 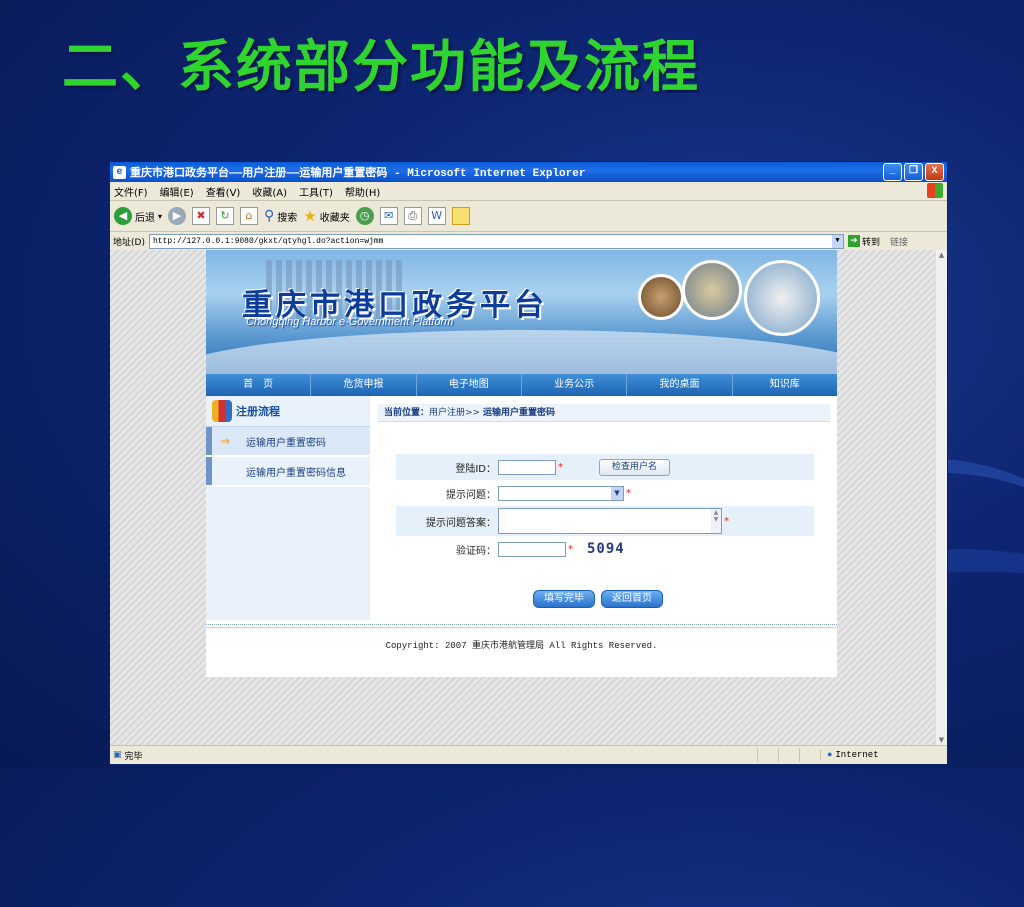 What do you see at coordinates (460, 216) in the screenshot?
I see `messenger-icon` at bounding box center [460, 216].